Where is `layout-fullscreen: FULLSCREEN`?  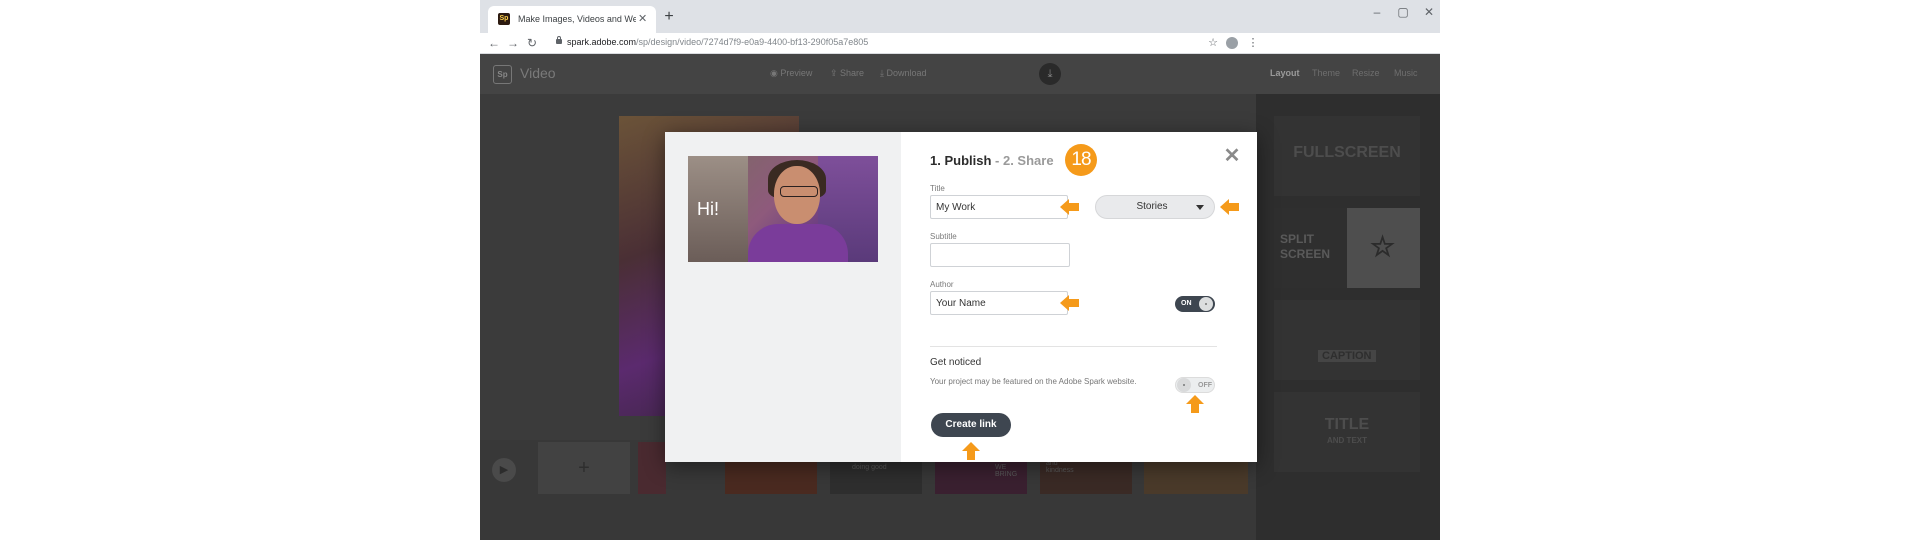 layout-fullscreen: FULLSCREEN is located at coordinates (1347, 156).